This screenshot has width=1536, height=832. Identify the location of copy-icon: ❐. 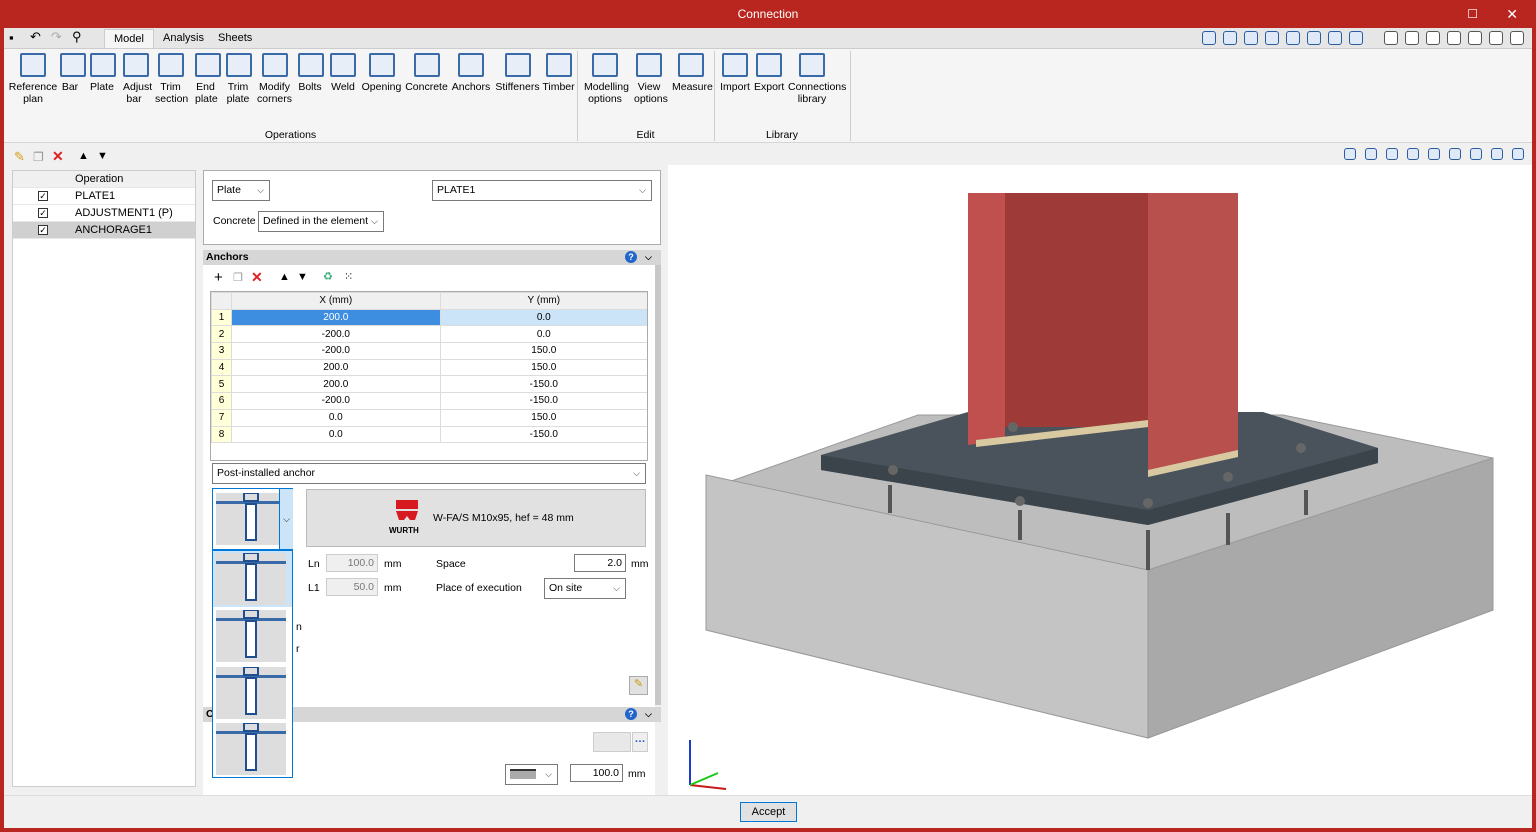
(38, 157).